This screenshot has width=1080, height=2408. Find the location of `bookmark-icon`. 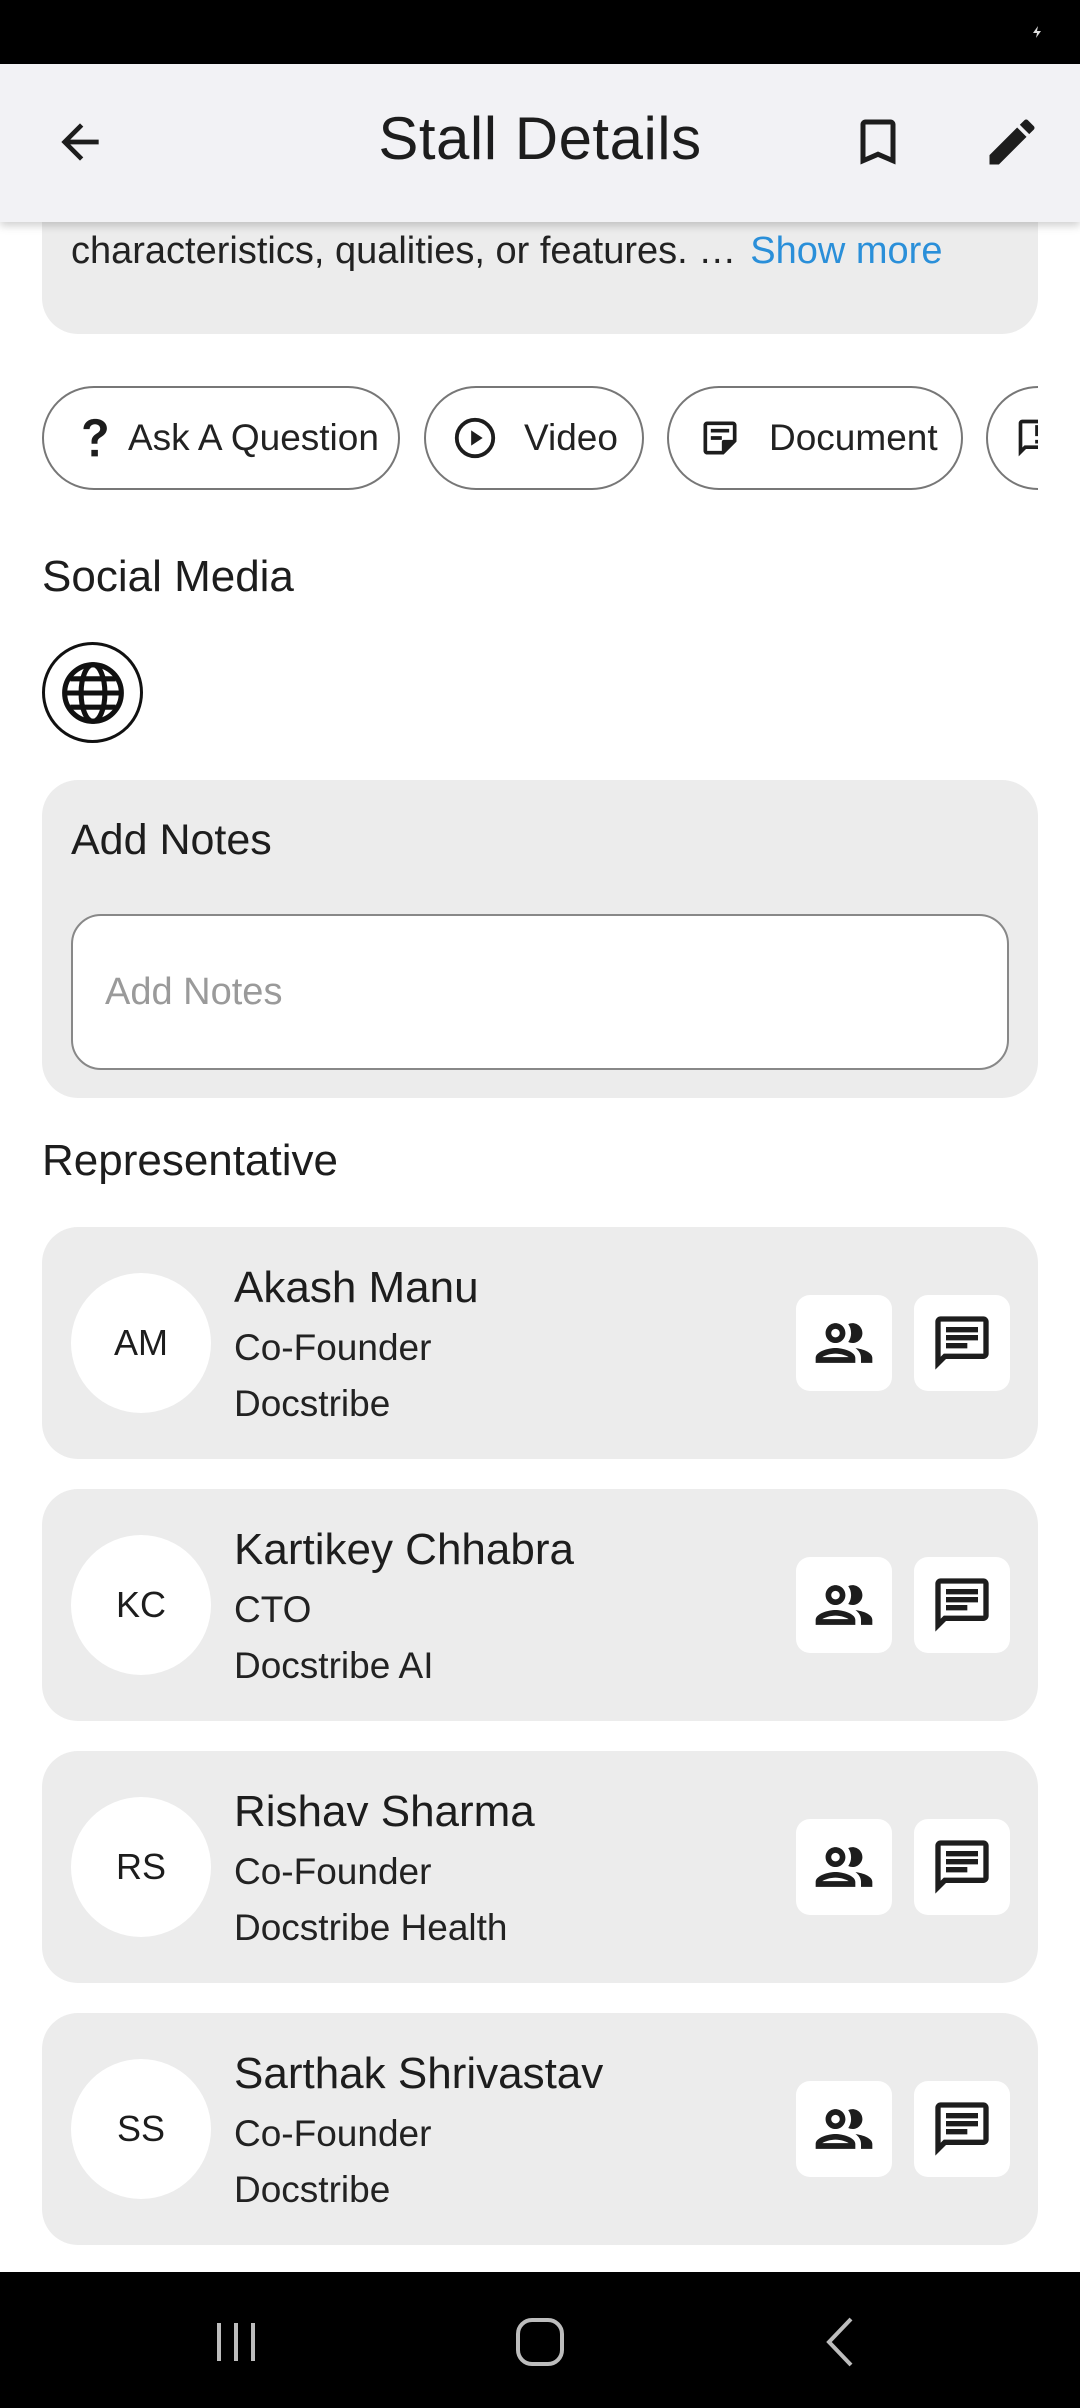

bookmark-icon is located at coordinates (878, 142).